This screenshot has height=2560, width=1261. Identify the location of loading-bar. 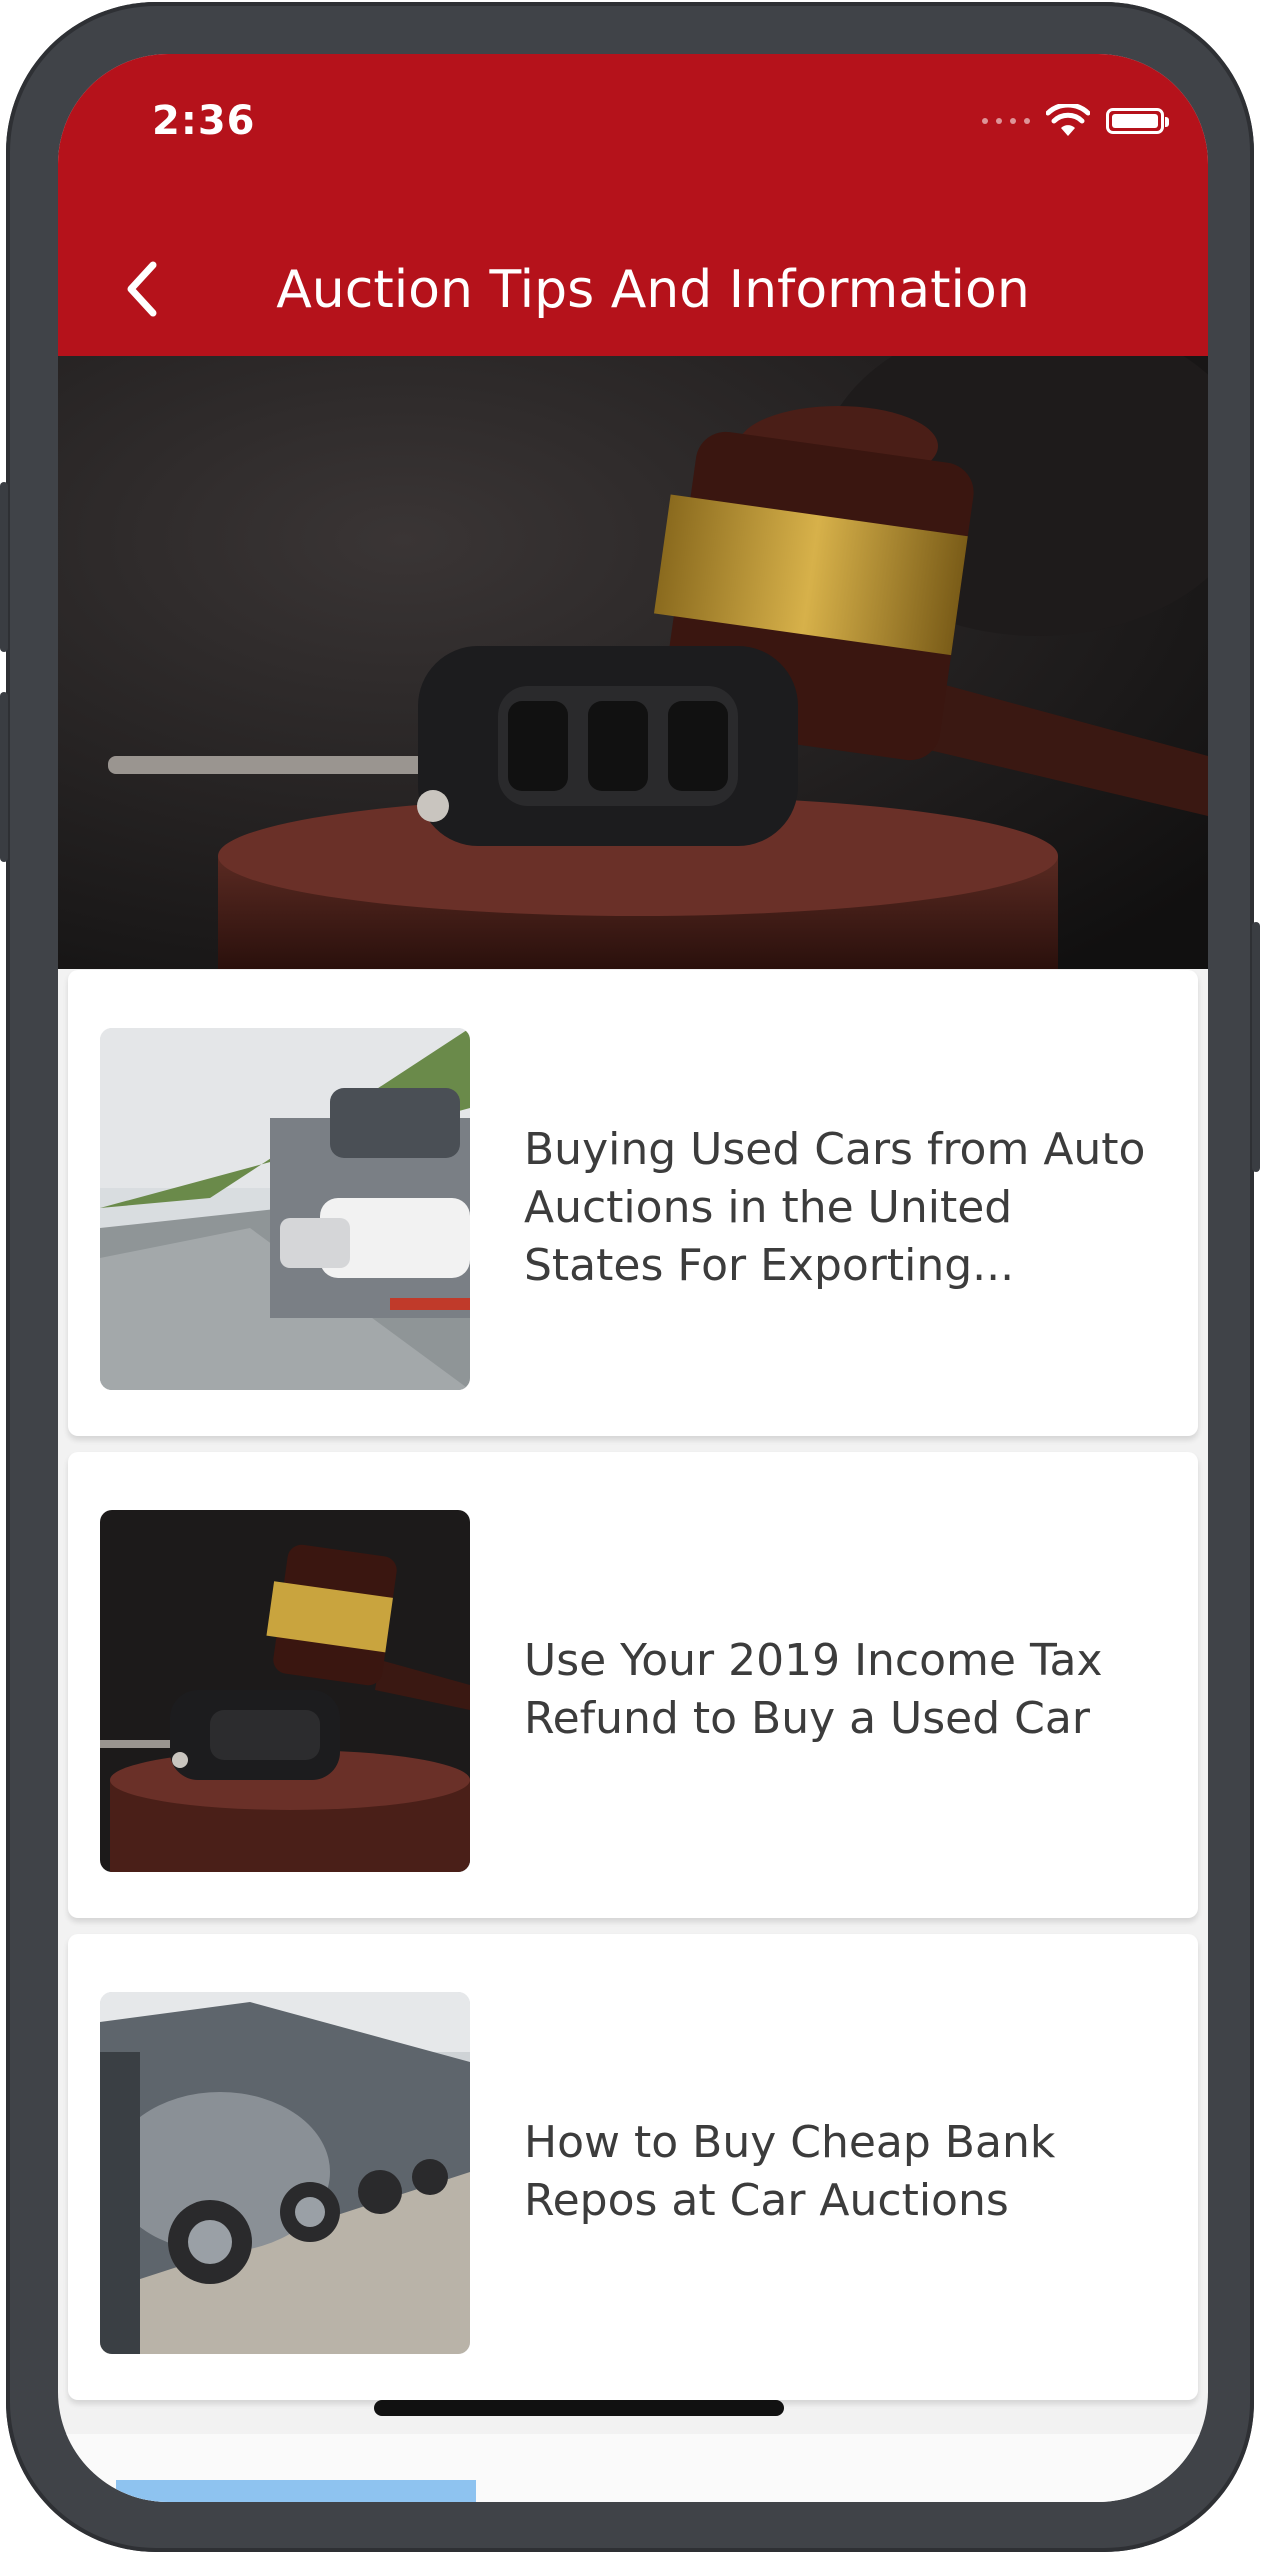
(296, 2491).